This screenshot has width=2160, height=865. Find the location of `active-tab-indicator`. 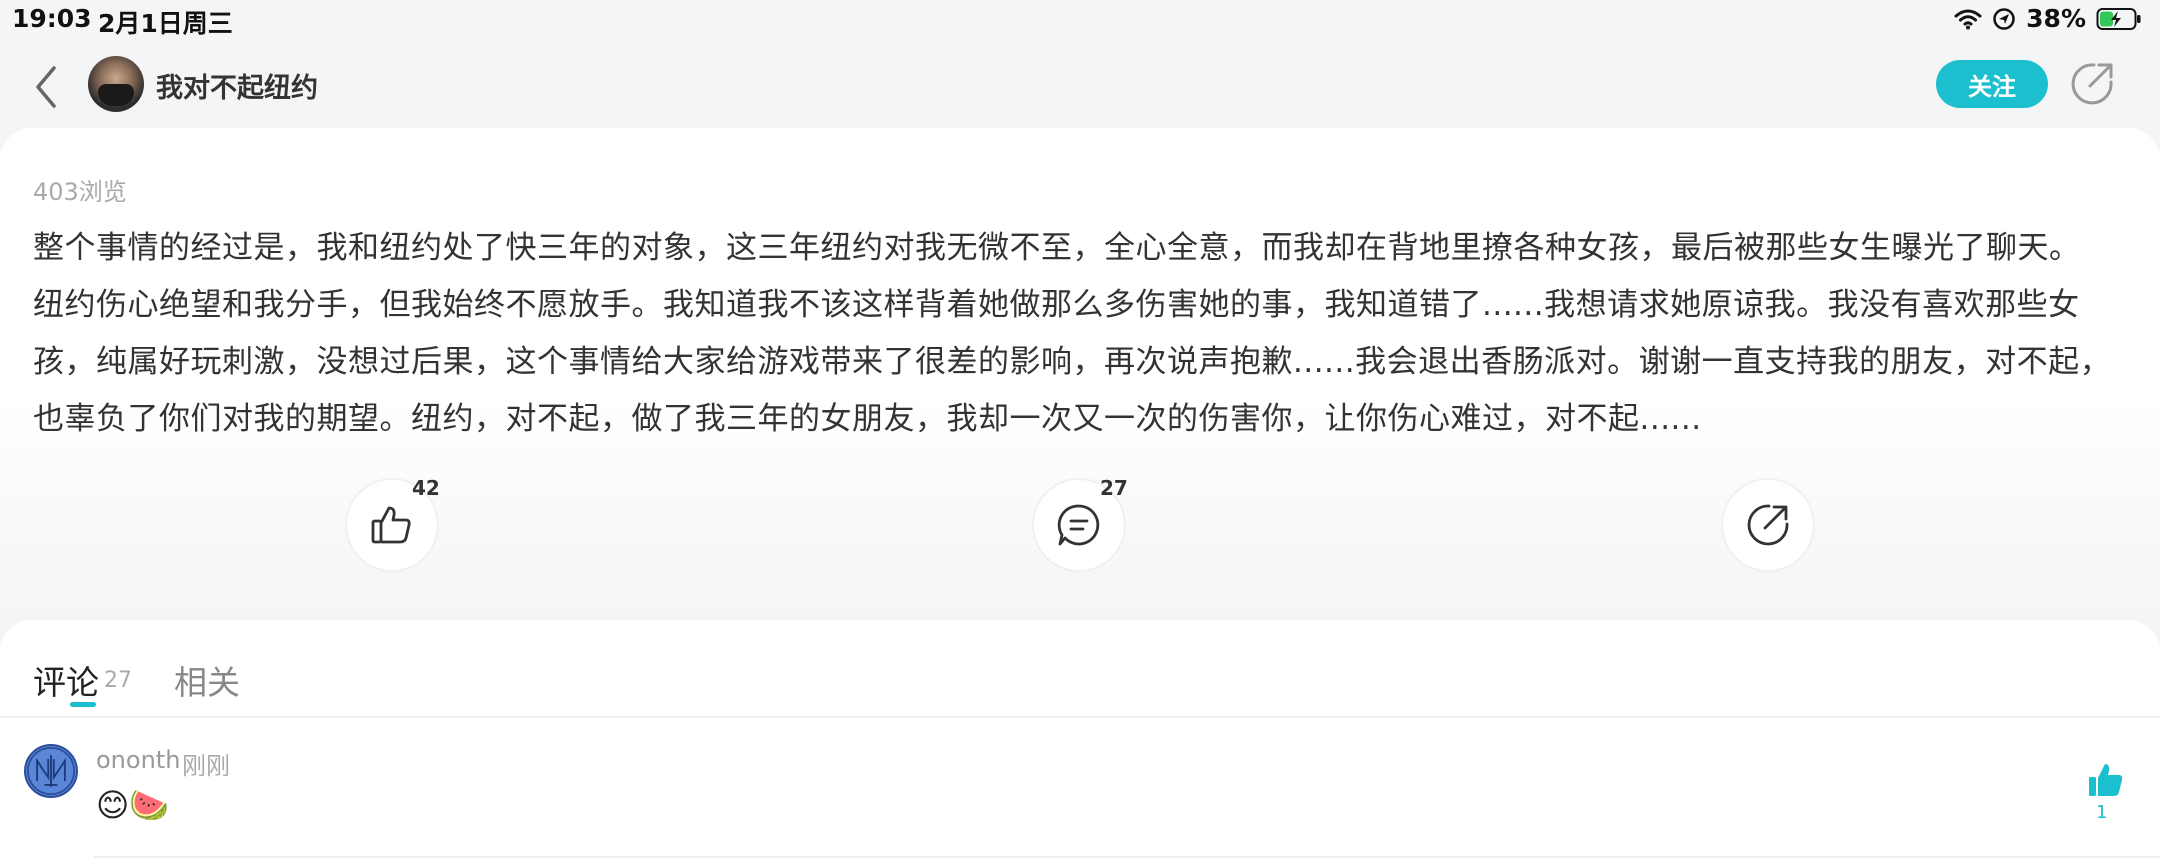

active-tab-indicator is located at coordinates (83, 704).